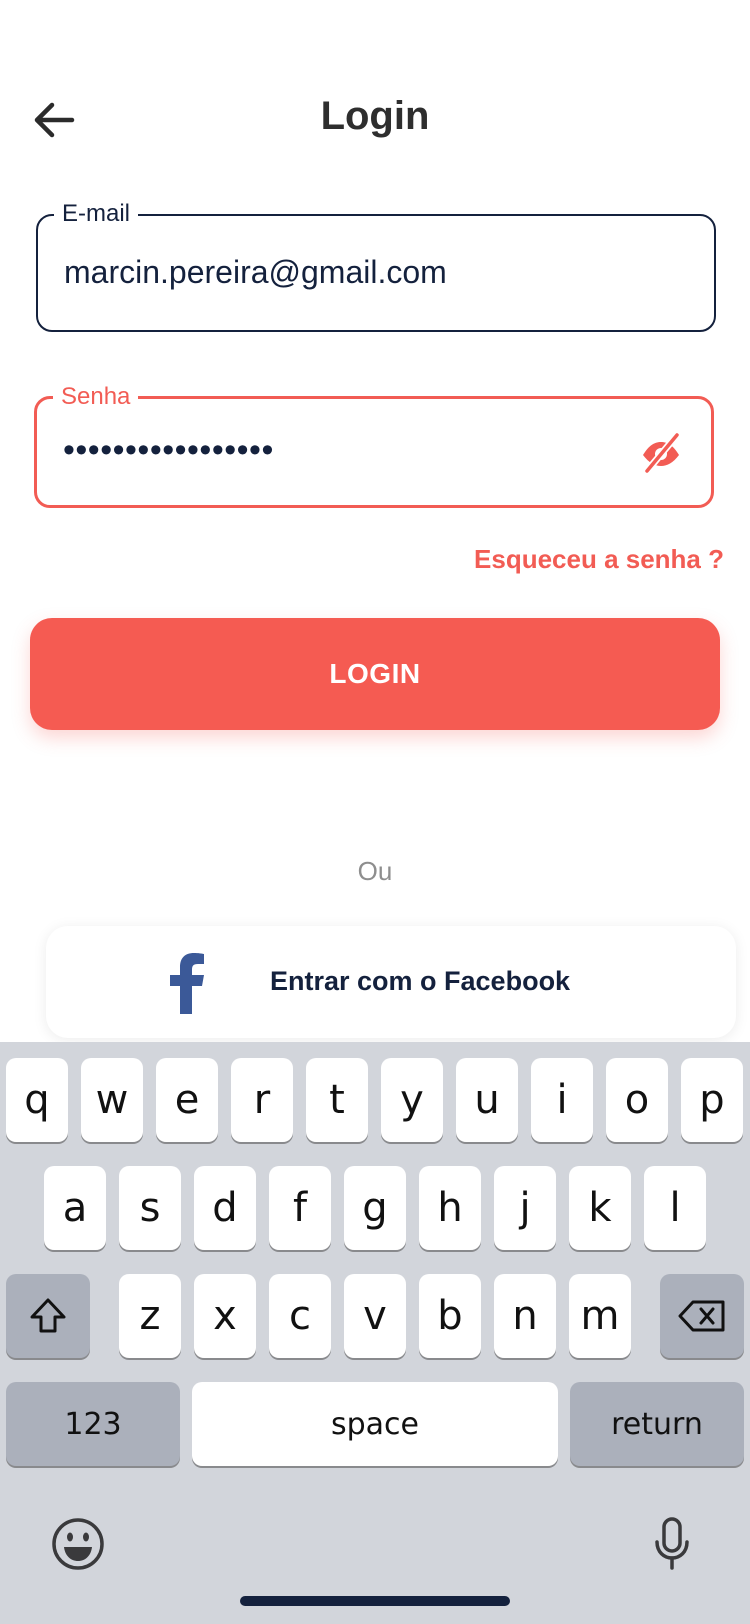  Describe the element at coordinates (375, 1208) in the screenshot. I see `key-g: g` at that location.